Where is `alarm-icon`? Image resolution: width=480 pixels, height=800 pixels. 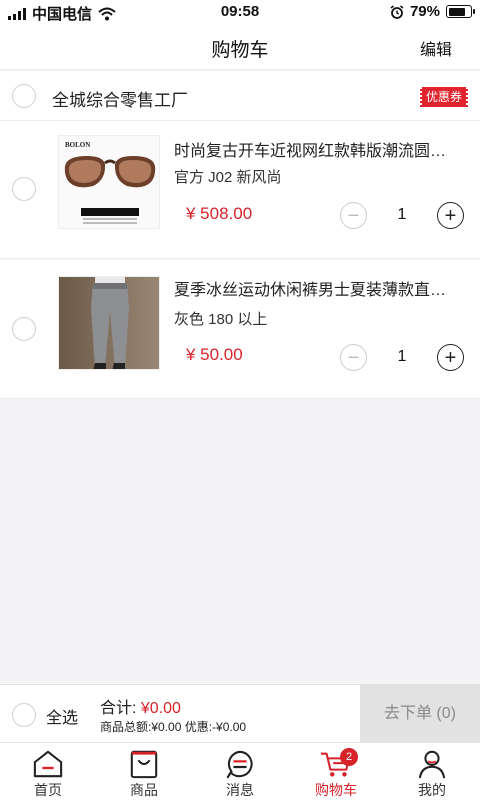 alarm-icon is located at coordinates (397, 11).